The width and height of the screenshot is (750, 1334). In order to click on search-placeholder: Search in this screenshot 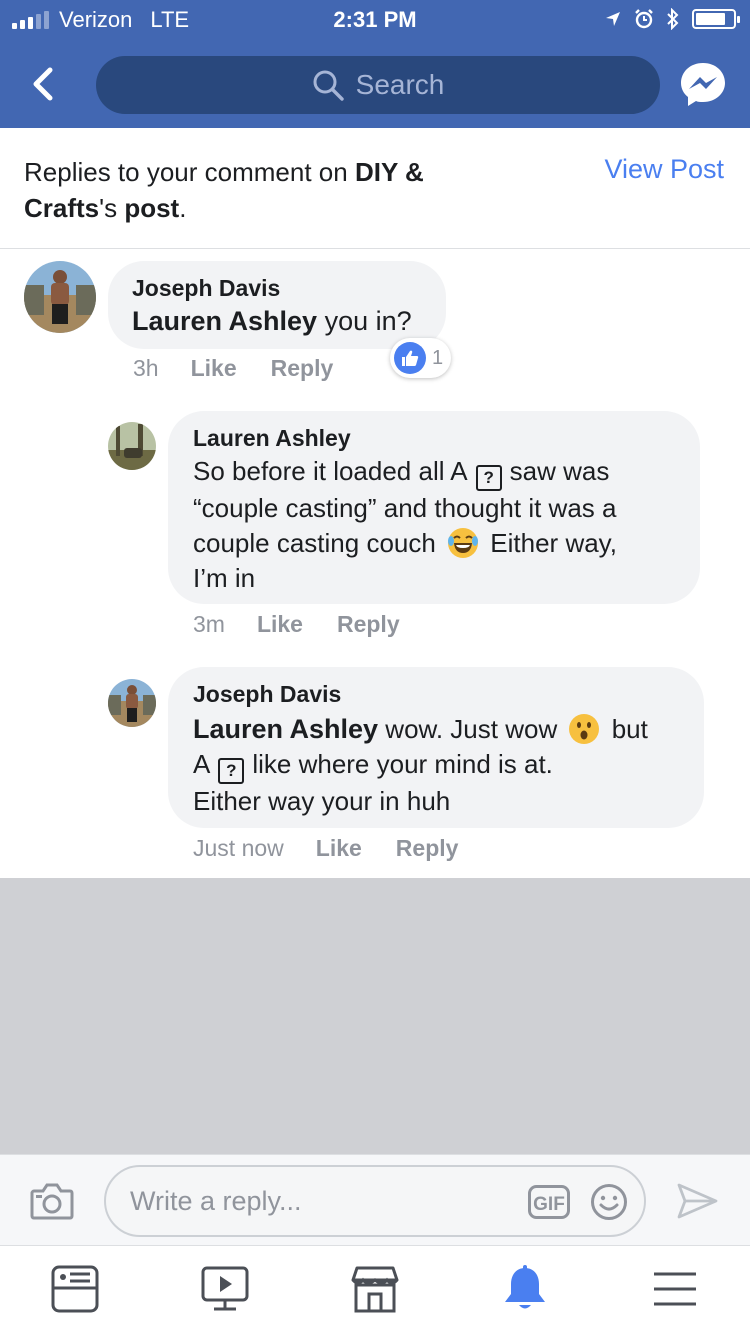, I will do `click(400, 84)`.